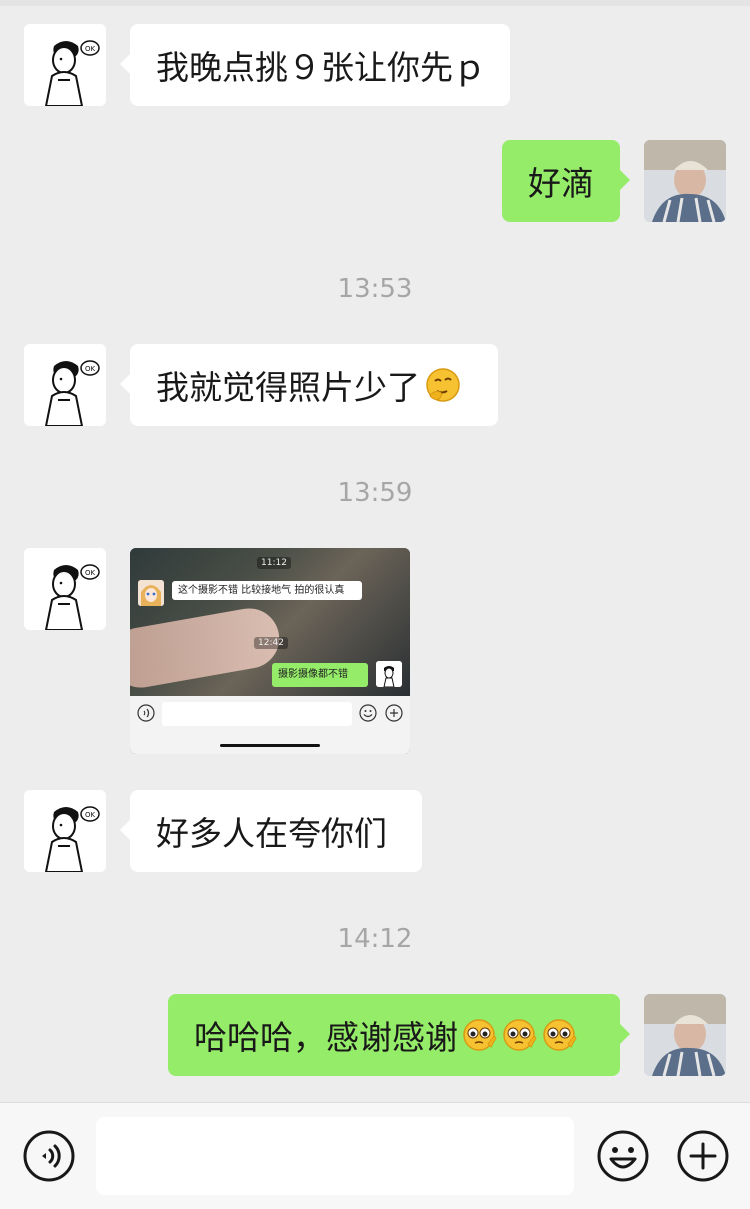  I want to click on anime-avatar-icon, so click(151, 593).